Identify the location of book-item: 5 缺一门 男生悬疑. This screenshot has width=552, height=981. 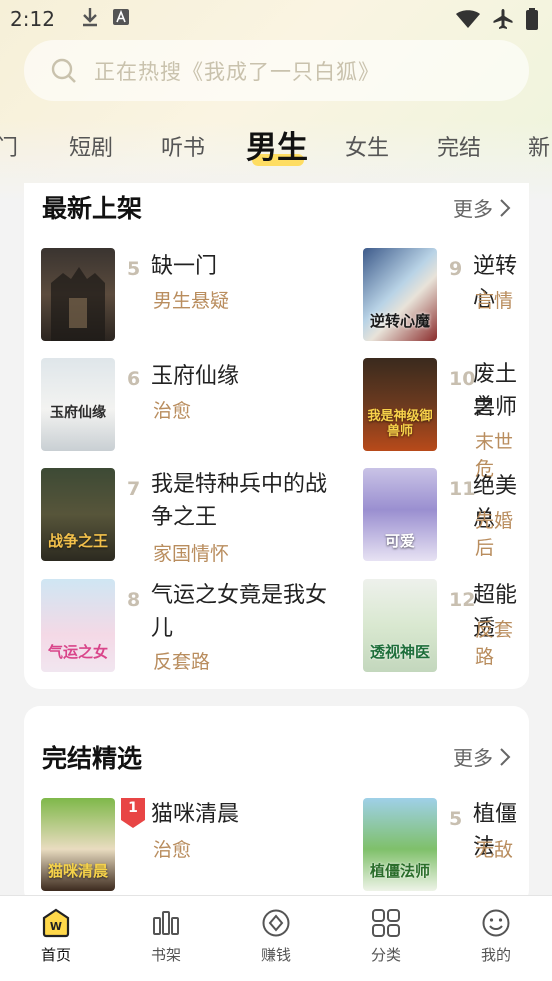
(191, 295).